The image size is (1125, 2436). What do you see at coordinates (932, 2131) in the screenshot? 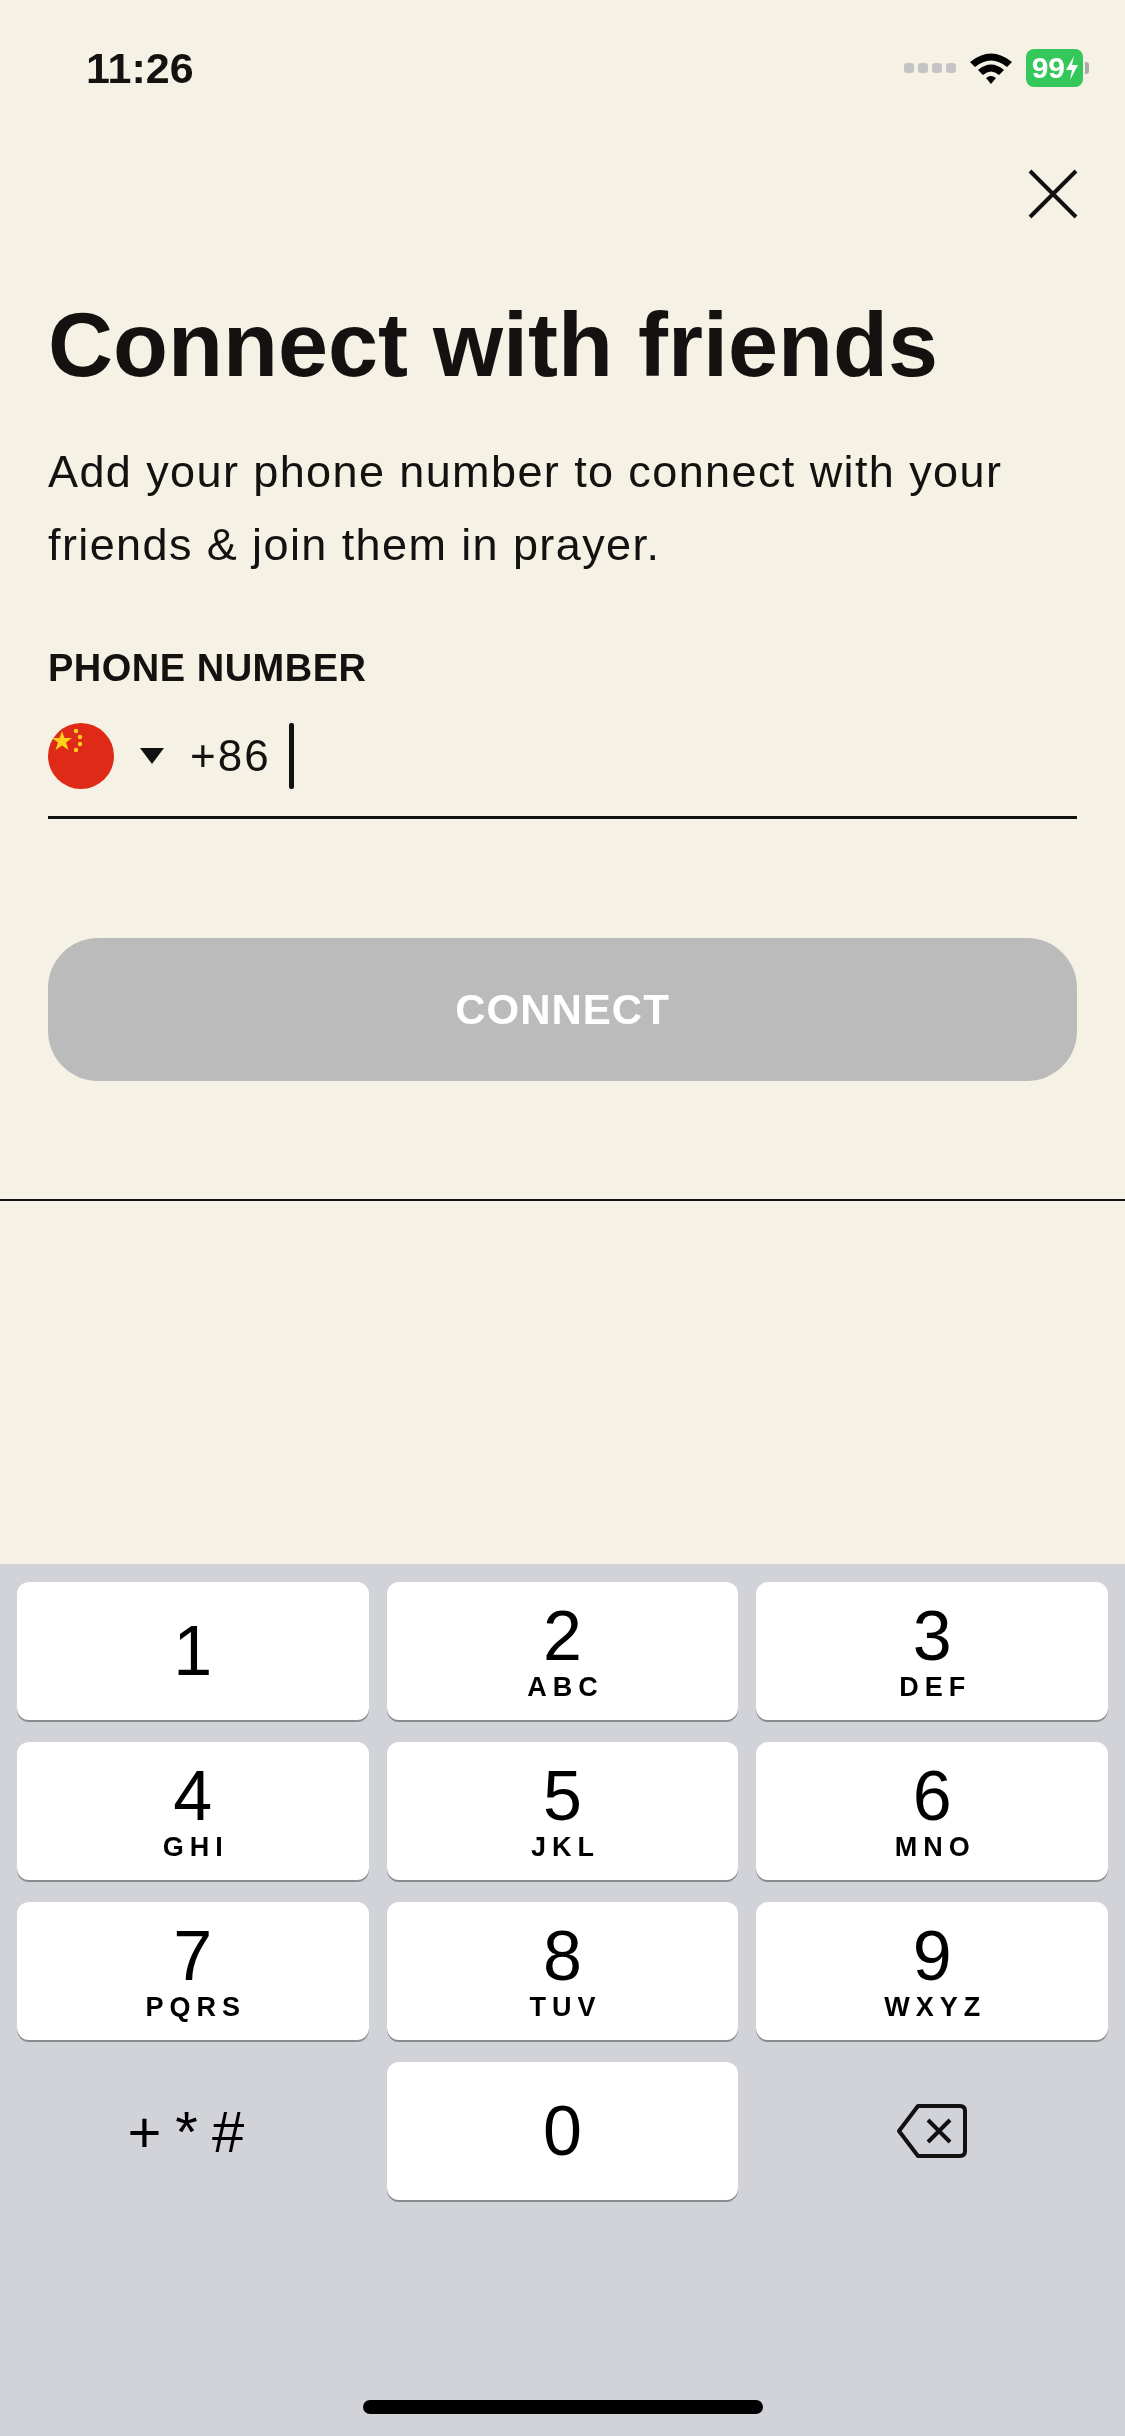
I see `backspace-icon` at bounding box center [932, 2131].